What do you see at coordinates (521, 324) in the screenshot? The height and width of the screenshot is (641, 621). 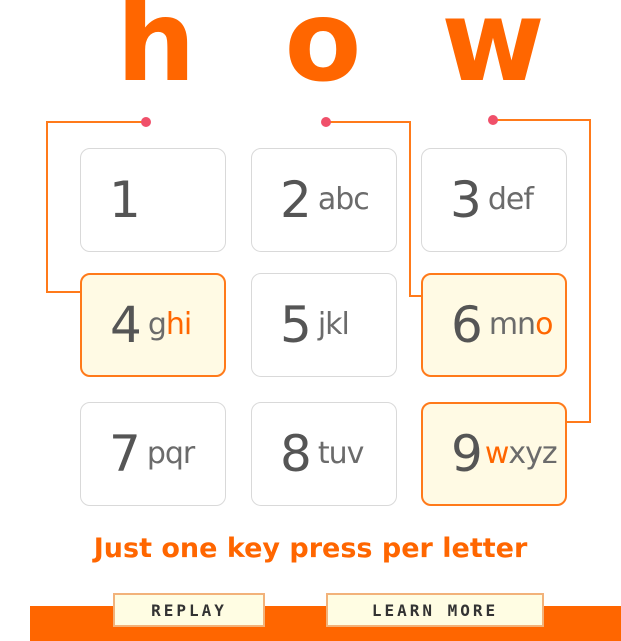 I see `key-letters: mno` at bounding box center [521, 324].